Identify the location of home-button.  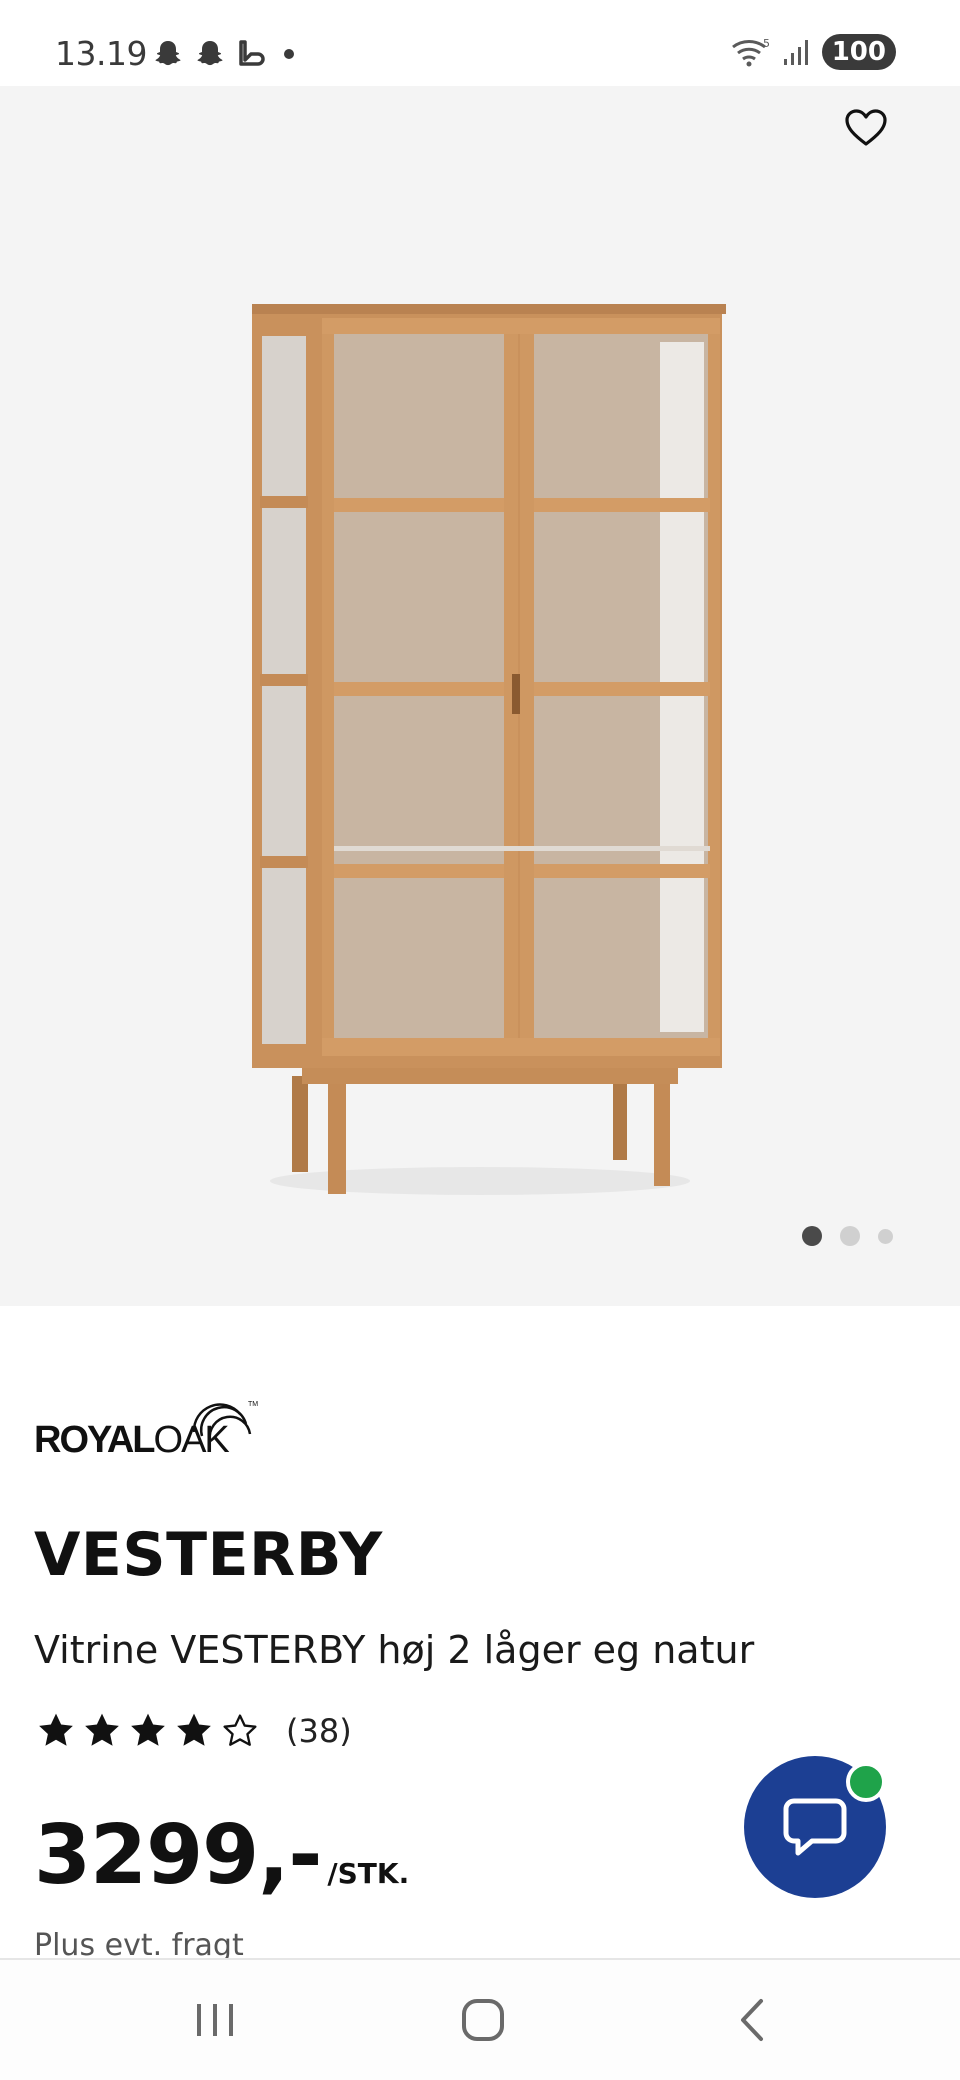
(483, 2020).